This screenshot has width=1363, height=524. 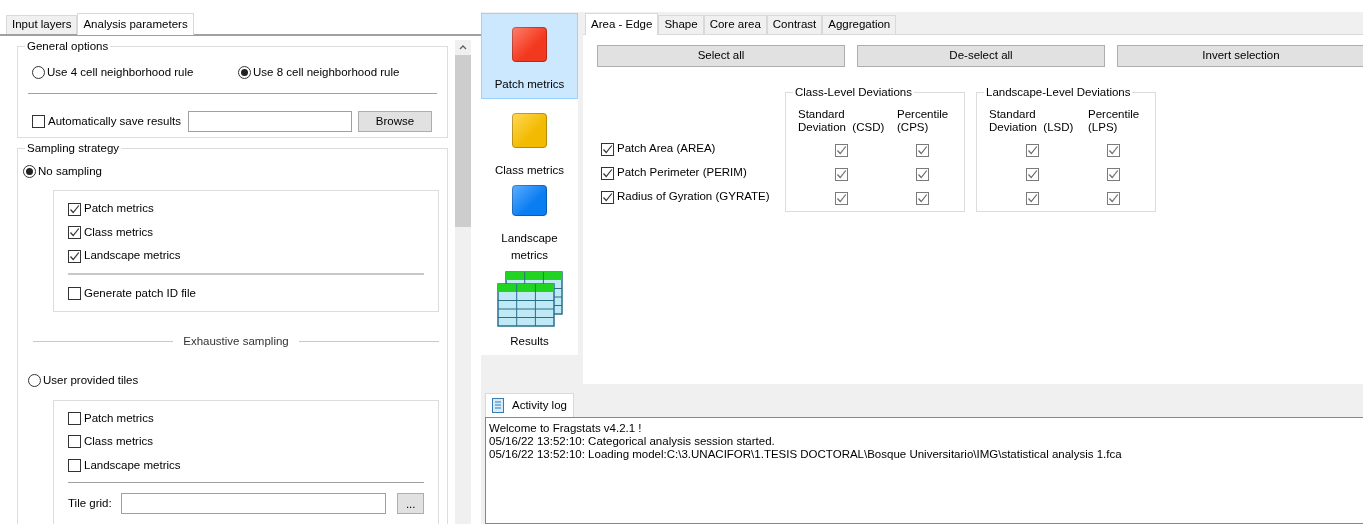 I want to click on tab: Contrast, so click(x=794, y=24).